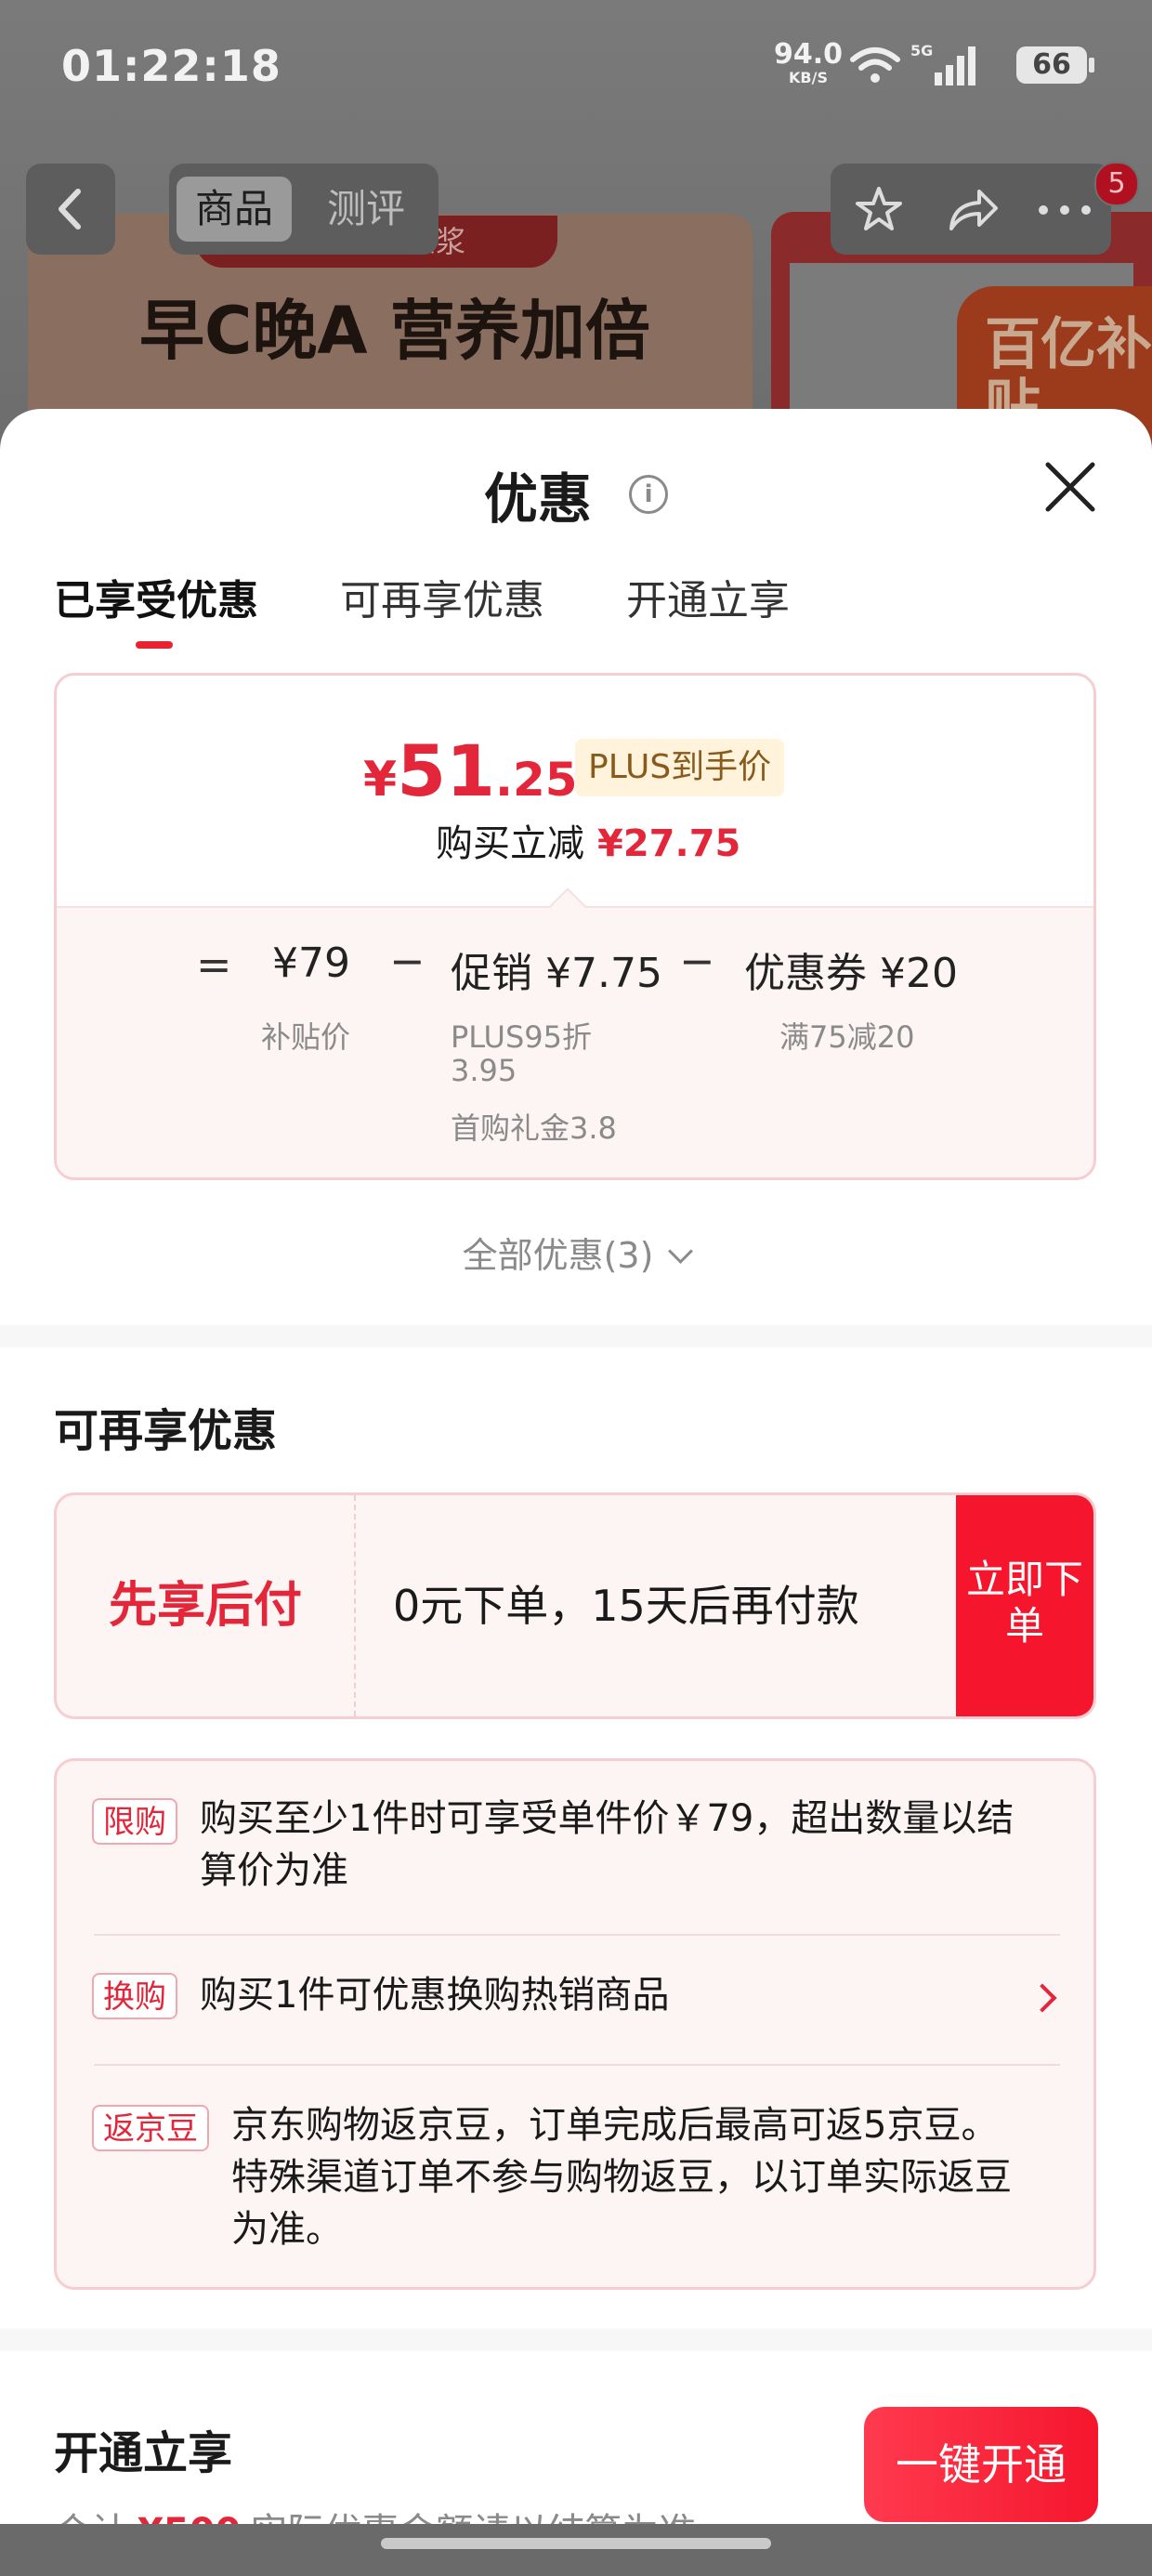  What do you see at coordinates (134, 1996) in the screenshot?
I see `rule-tag-exchange: 换购` at bounding box center [134, 1996].